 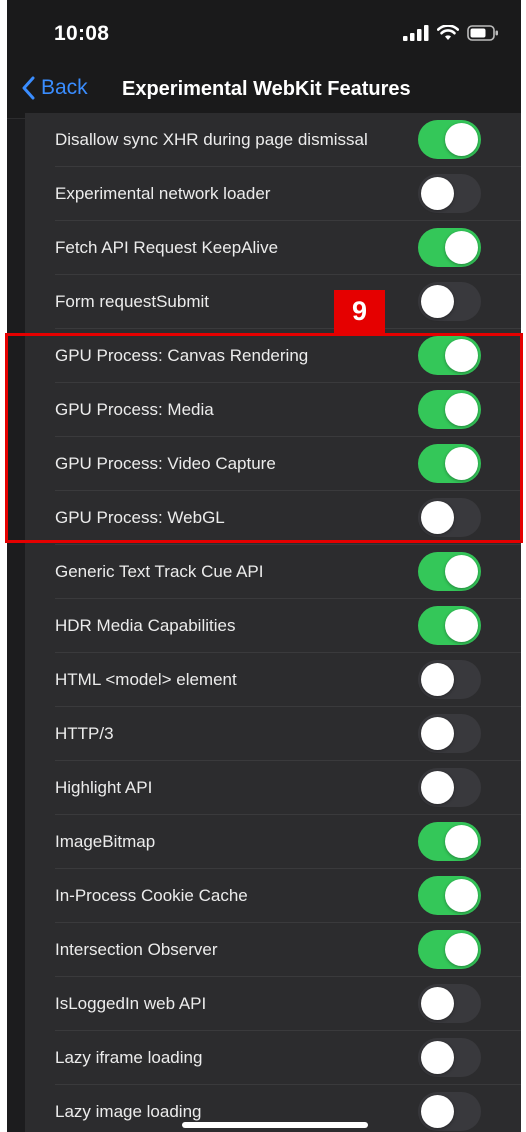 What do you see at coordinates (84, 733) in the screenshot?
I see `setting-label: HTTP/3` at bounding box center [84, 733].